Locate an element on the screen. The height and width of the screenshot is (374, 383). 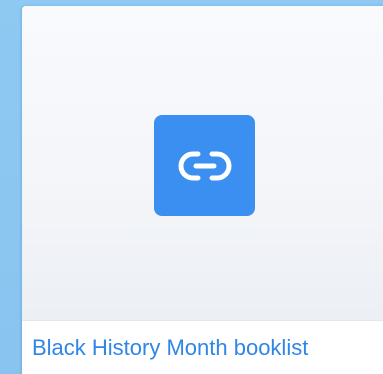
link-badge is located at coordinates (204, 165).